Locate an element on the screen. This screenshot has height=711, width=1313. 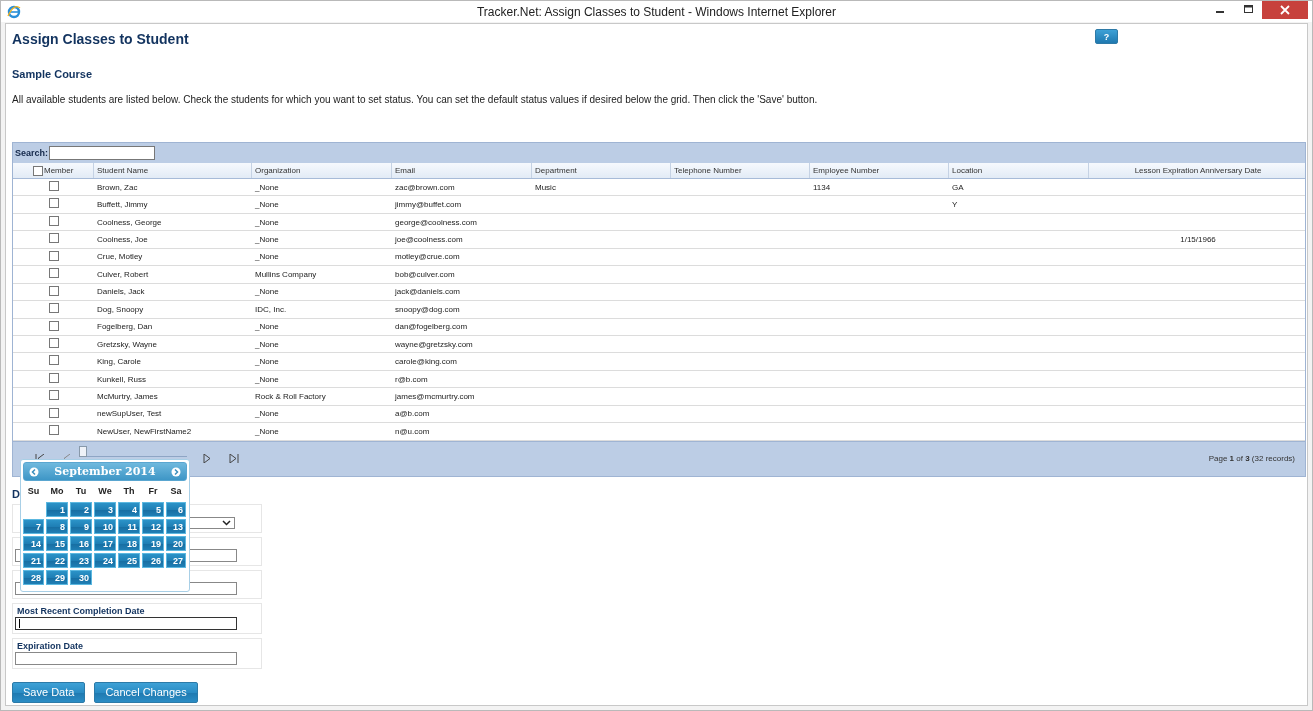
calendar-day: 10 is located at coordinates (105, 526).